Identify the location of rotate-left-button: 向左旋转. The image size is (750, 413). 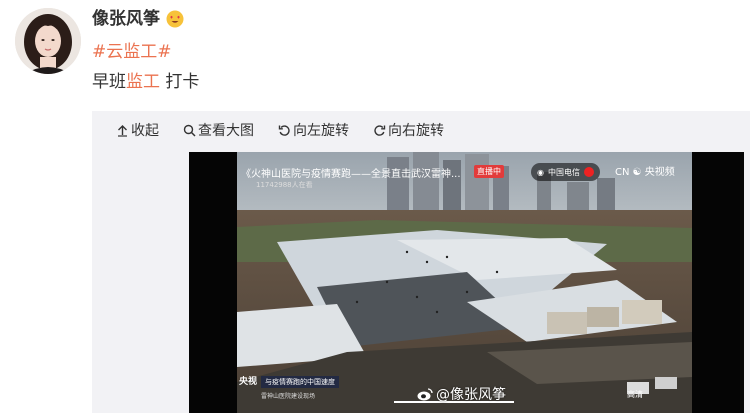
(313, 130).